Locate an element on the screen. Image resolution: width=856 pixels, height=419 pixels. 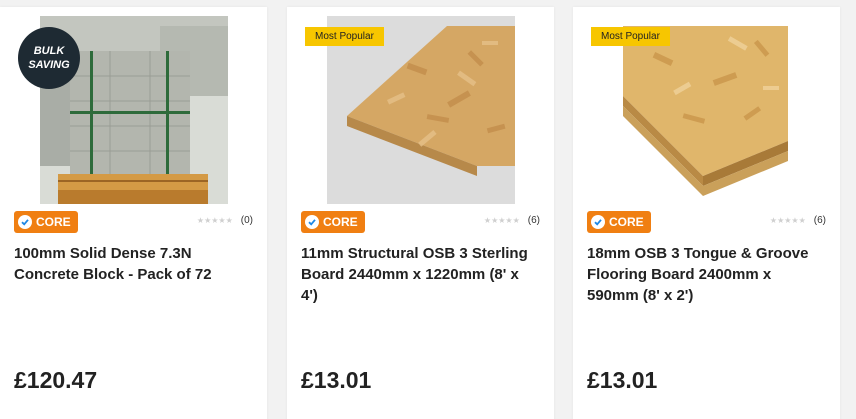
review-count: (0) is located at coordinates (246, 220).